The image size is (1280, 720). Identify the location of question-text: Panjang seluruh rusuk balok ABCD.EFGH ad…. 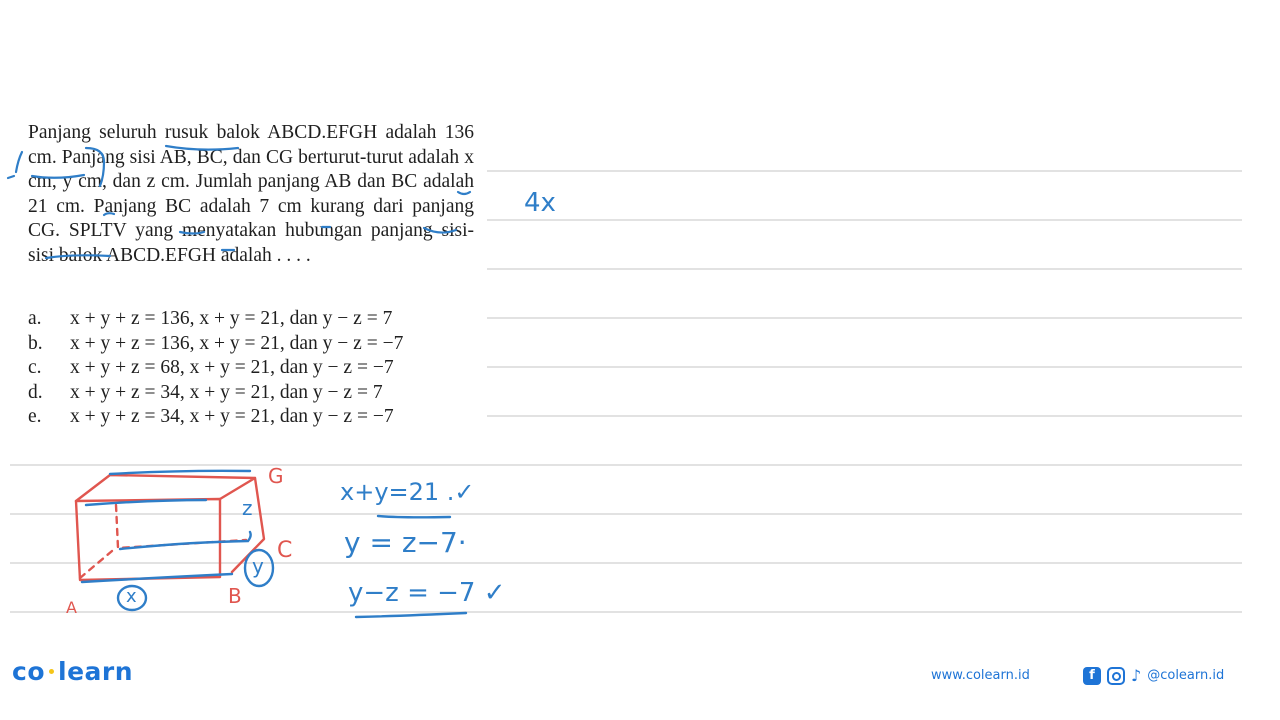
(251, 194).